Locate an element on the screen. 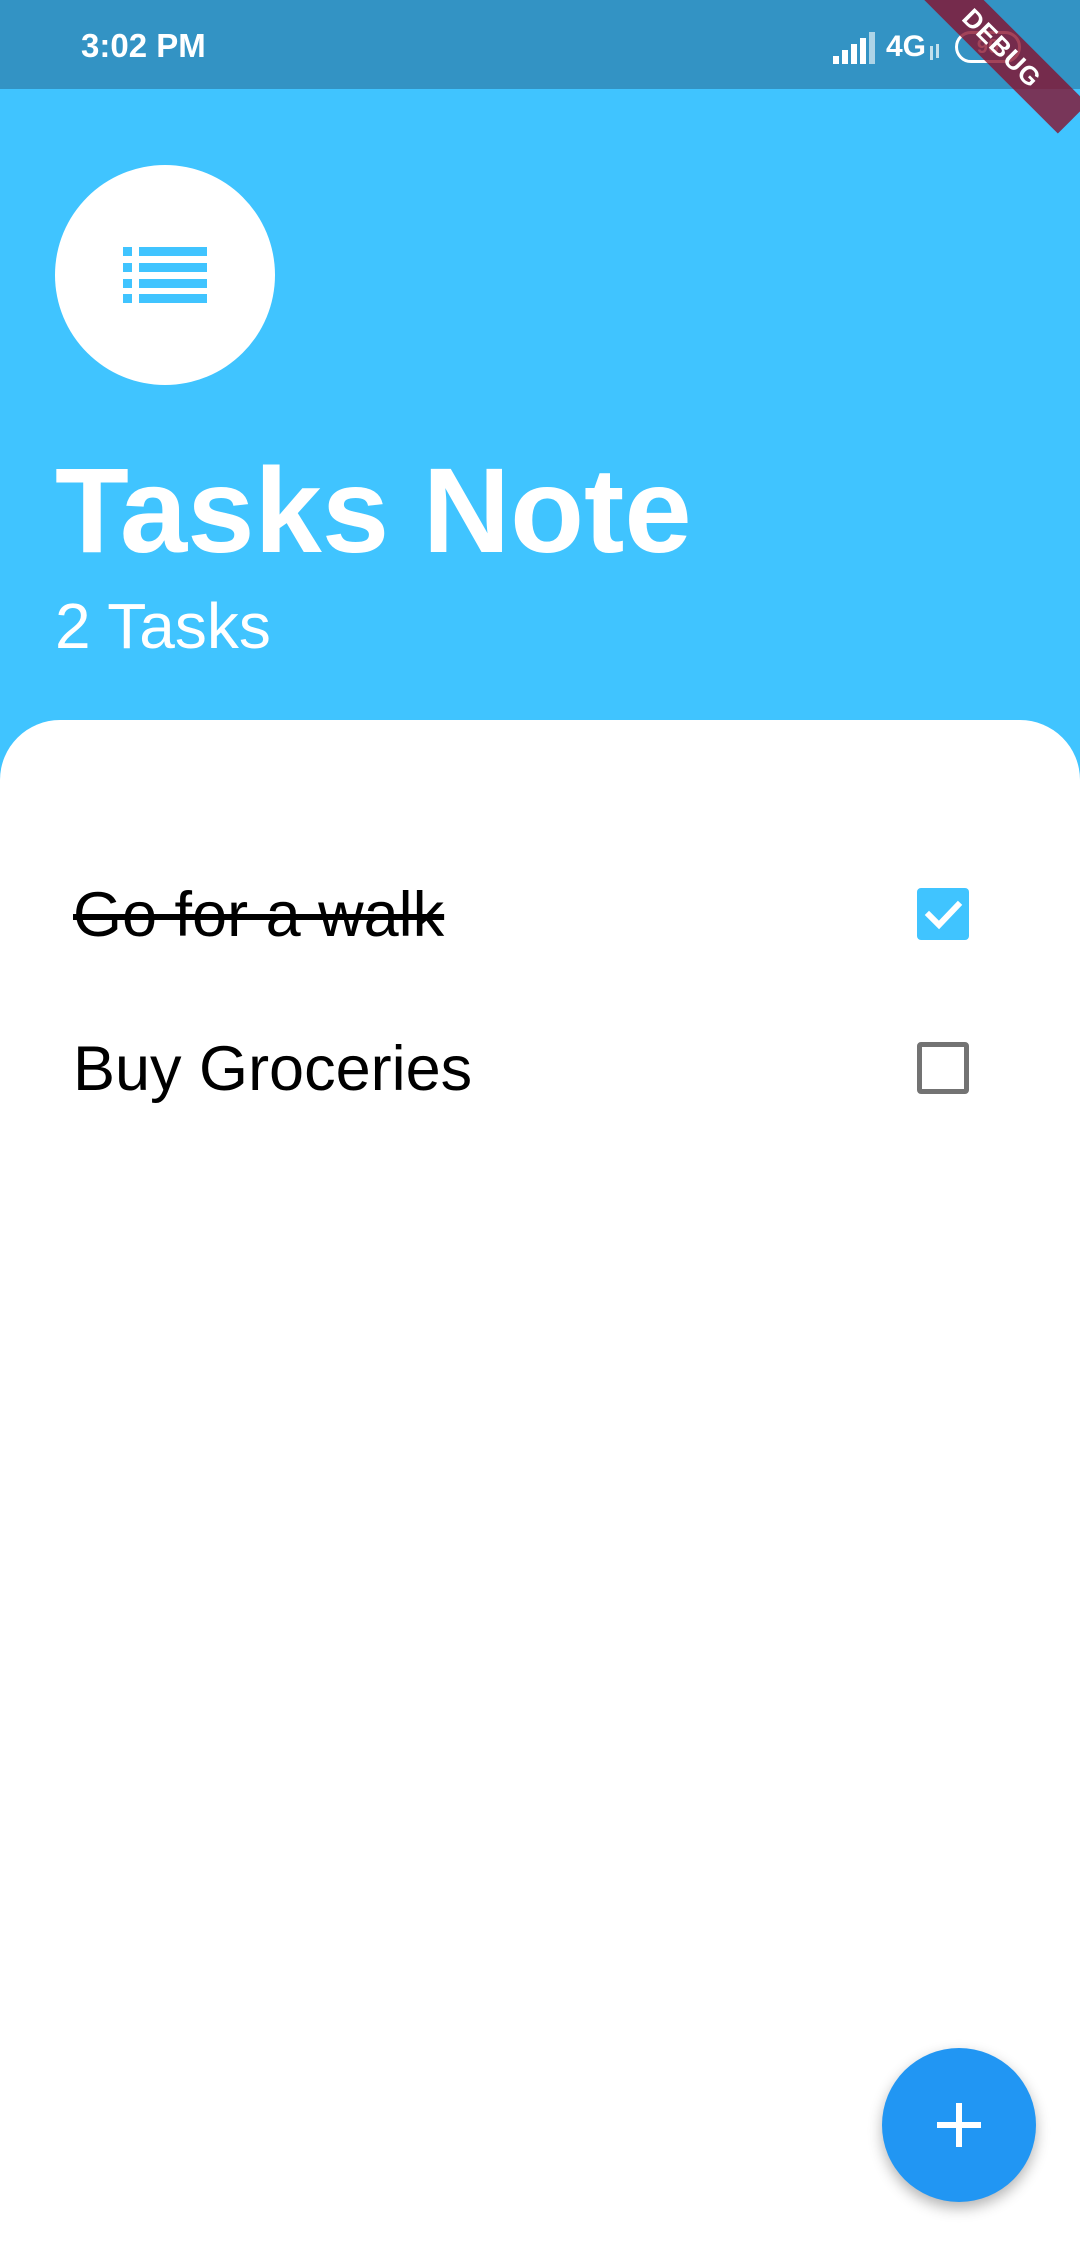 The height and width of the screenshot is (2246, 1080). task-label: Buy Groceries is located at coordinates (273, 1069).